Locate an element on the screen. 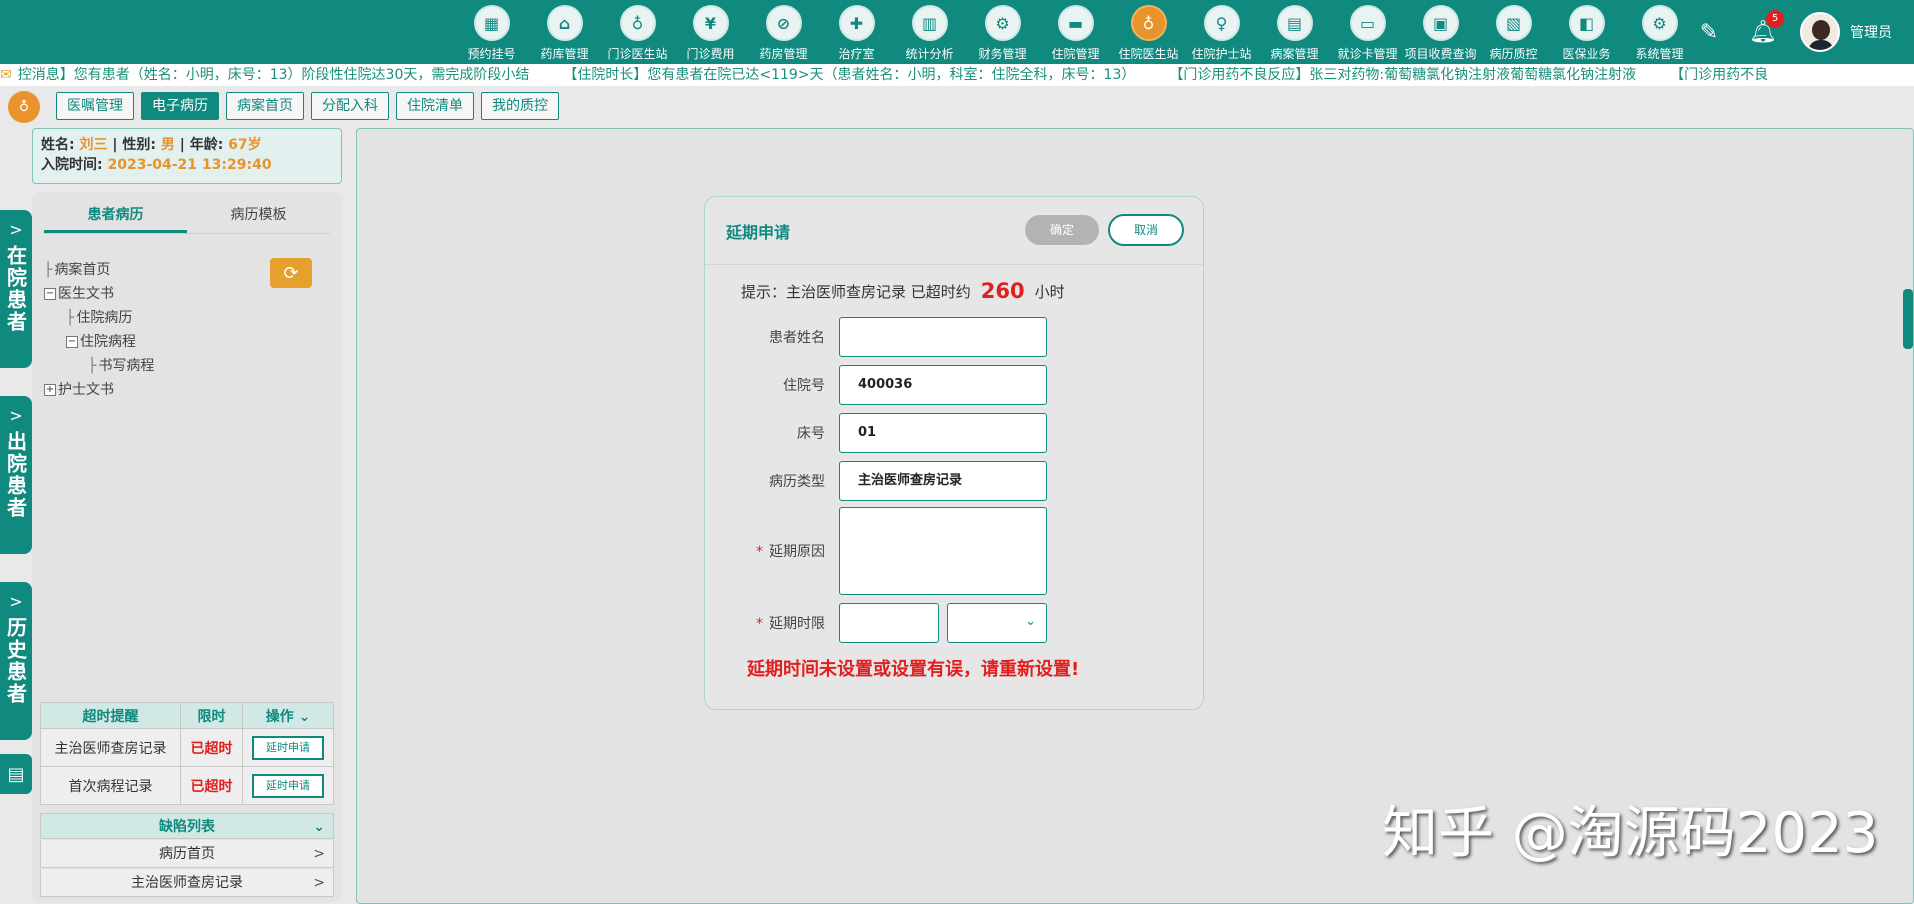 The image size is (1914, 904). tab-record-templates: 病历模板 is located at coordinates (258, 218).